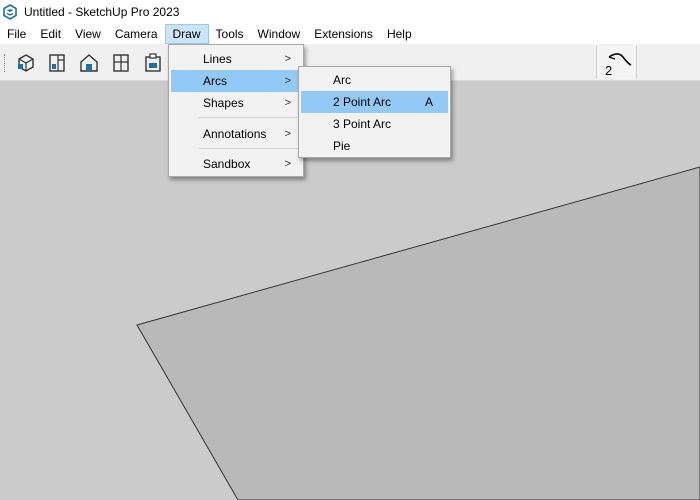 The width and height of the screenshot is (700, 500). What do you see at coordinates (374, 102) in the screenshot?
I see `arcs-menu-2-point-arc: 2 Point Arc A` at bounding box center [374, 102].